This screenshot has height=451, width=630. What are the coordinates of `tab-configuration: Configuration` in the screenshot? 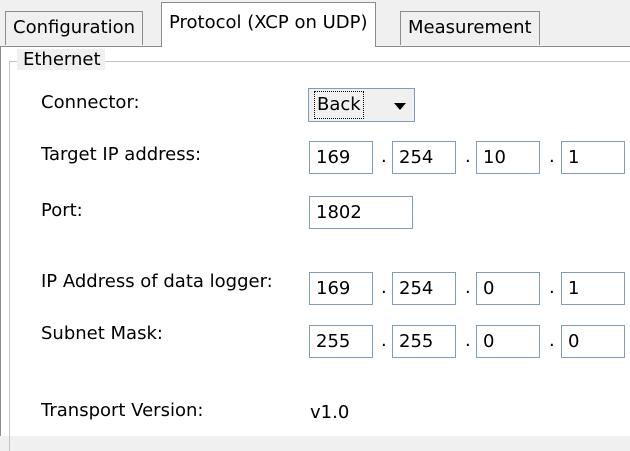 It's located at (74, 28).